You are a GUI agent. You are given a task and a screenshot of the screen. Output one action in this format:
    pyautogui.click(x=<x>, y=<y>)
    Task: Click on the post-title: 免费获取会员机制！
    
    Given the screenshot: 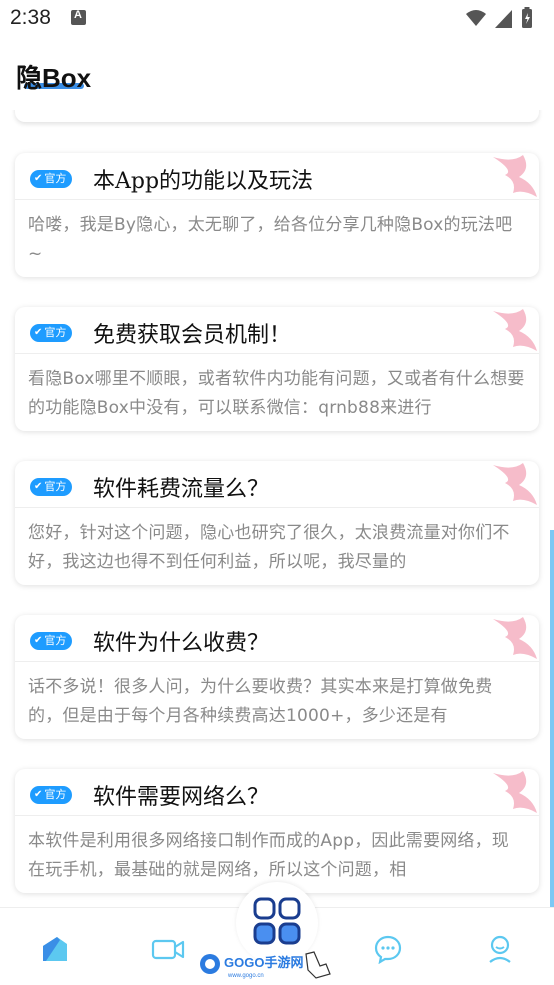 What is the action you would take?
    pyautogui.click(x=192, y=335)
    